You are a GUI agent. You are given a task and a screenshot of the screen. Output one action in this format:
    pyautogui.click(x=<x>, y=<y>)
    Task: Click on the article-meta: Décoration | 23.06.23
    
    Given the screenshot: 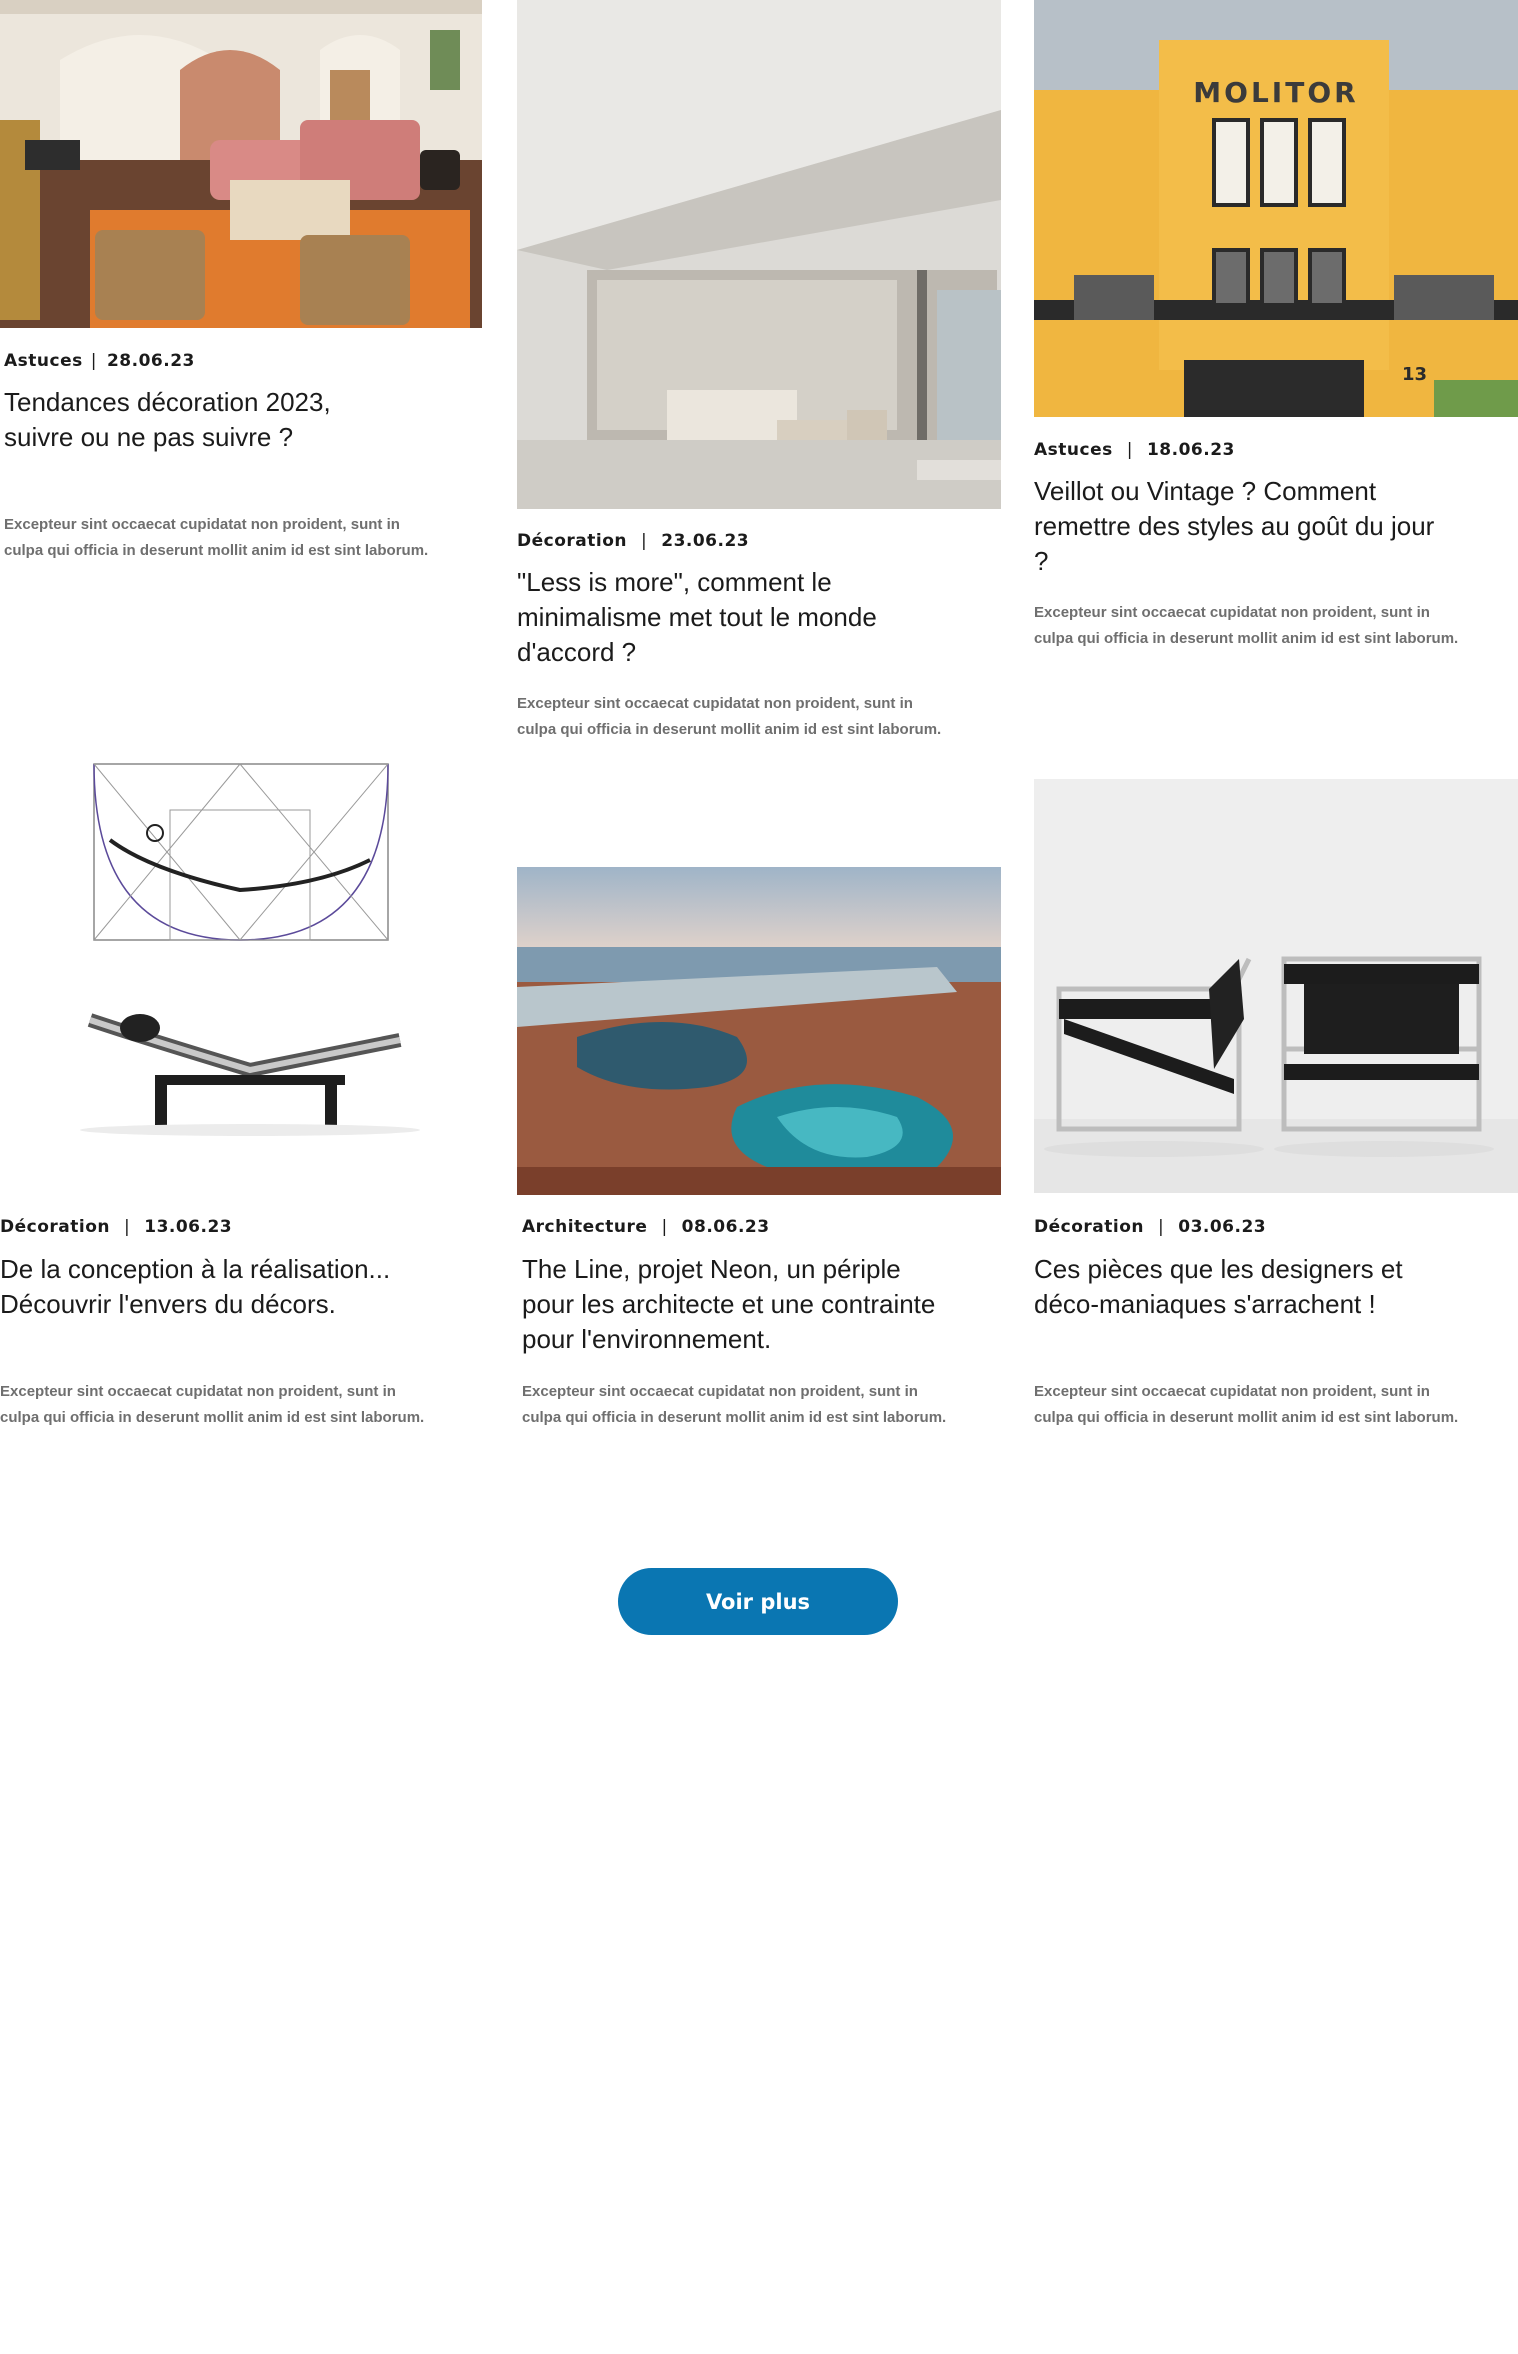 What is the action you would take?
    pyautogui.click(x=633, y=541)
    